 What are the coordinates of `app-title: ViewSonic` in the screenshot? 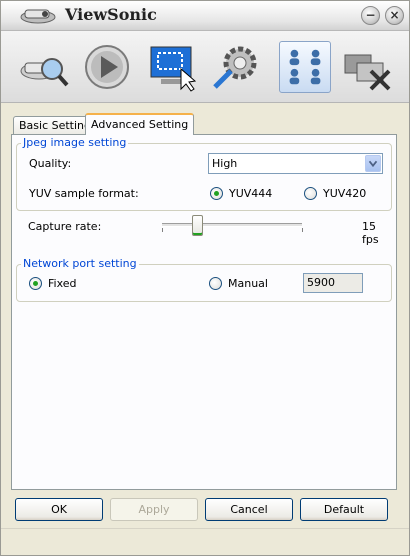 It's located at (111, 14).